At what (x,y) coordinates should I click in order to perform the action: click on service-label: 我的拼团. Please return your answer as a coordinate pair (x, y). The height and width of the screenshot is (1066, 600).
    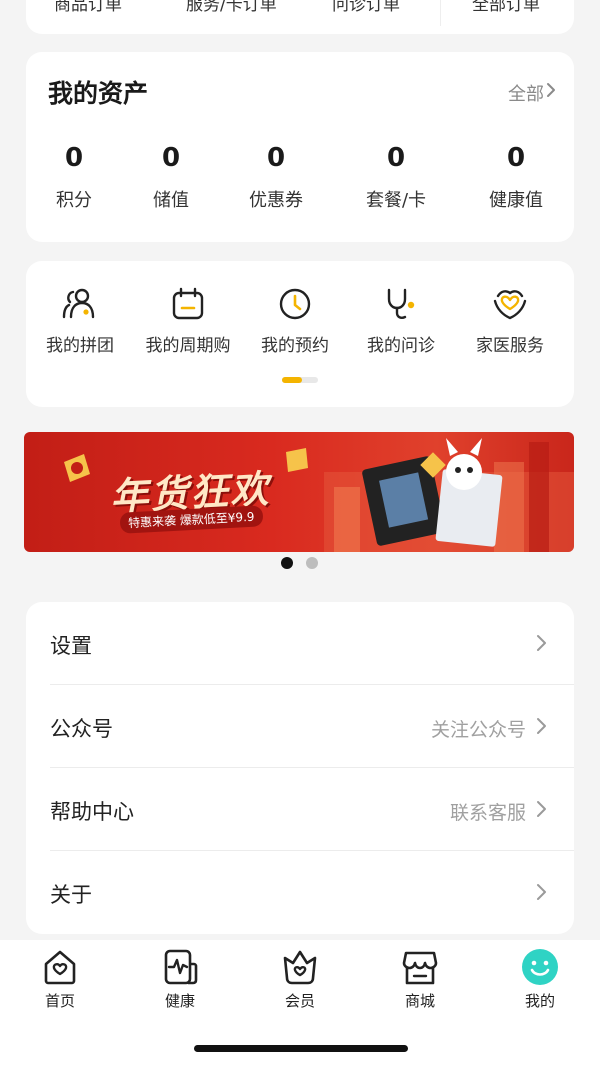
    Looking at the image, I should click on (80, 346).